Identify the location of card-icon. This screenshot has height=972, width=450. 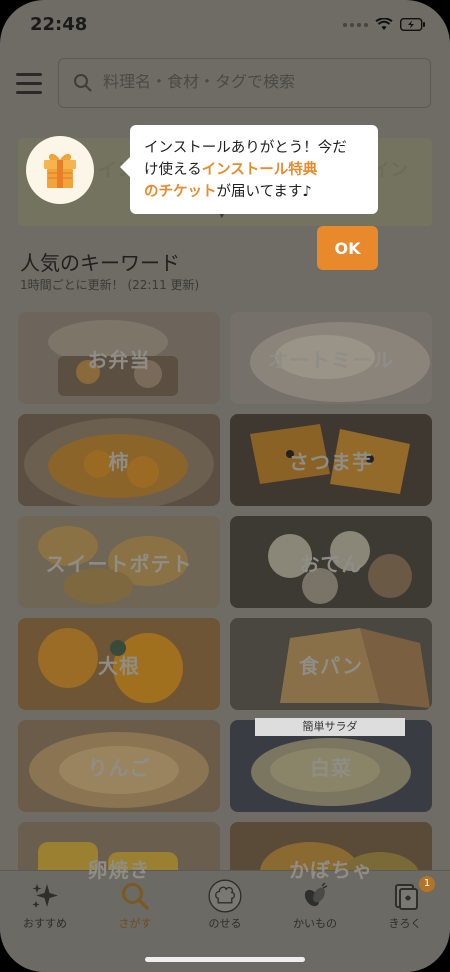
(406, 897).